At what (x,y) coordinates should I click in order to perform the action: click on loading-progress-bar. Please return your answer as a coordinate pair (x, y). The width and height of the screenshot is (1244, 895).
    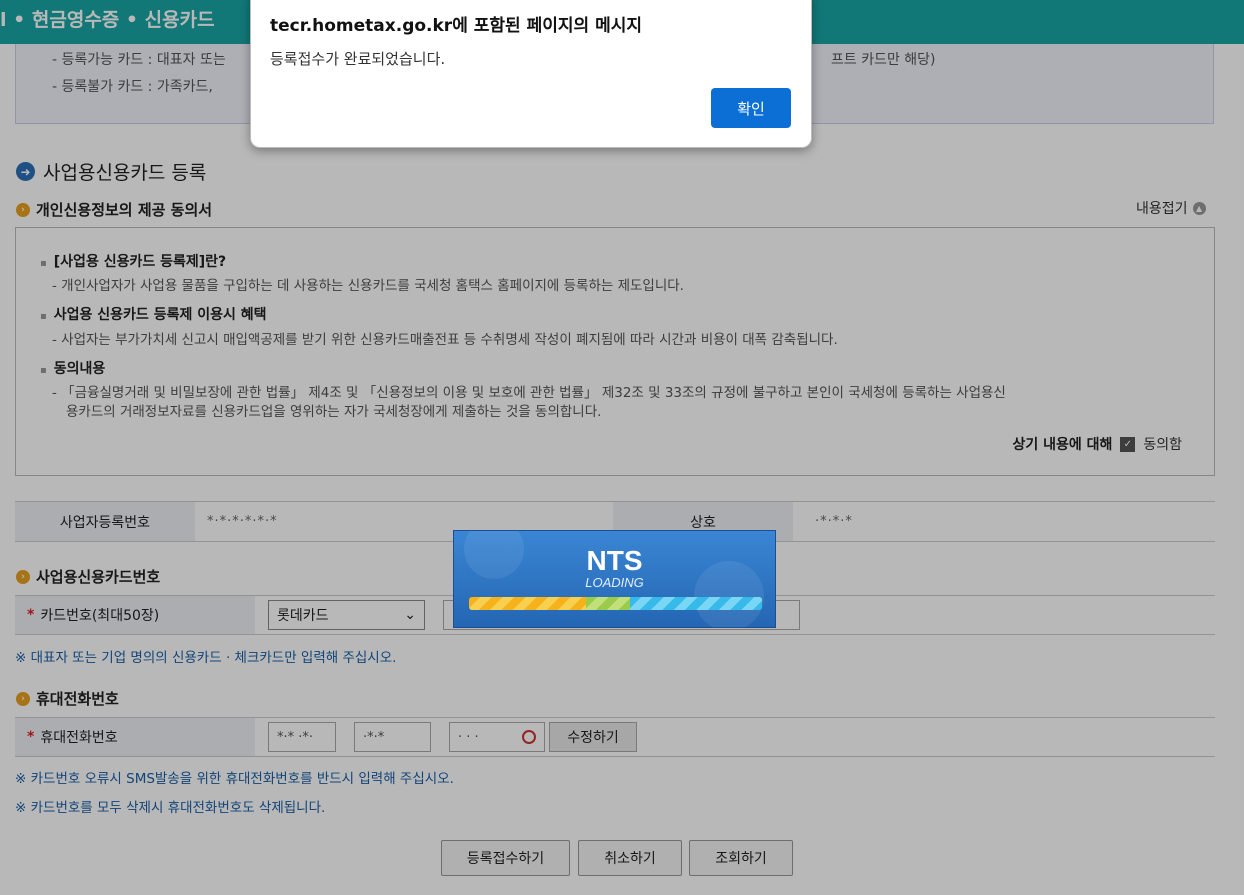
    Looking at the image, I should click on (615, 603).